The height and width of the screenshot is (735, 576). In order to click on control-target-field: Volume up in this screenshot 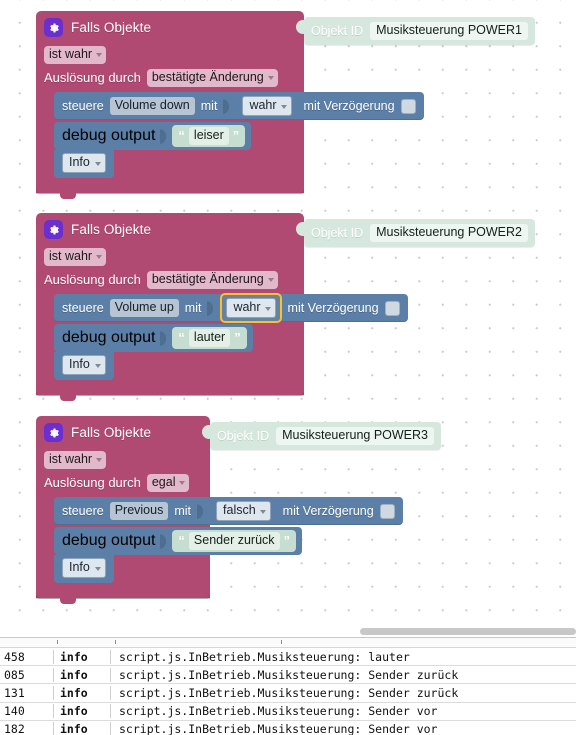, I will do `click(144, 308)`.